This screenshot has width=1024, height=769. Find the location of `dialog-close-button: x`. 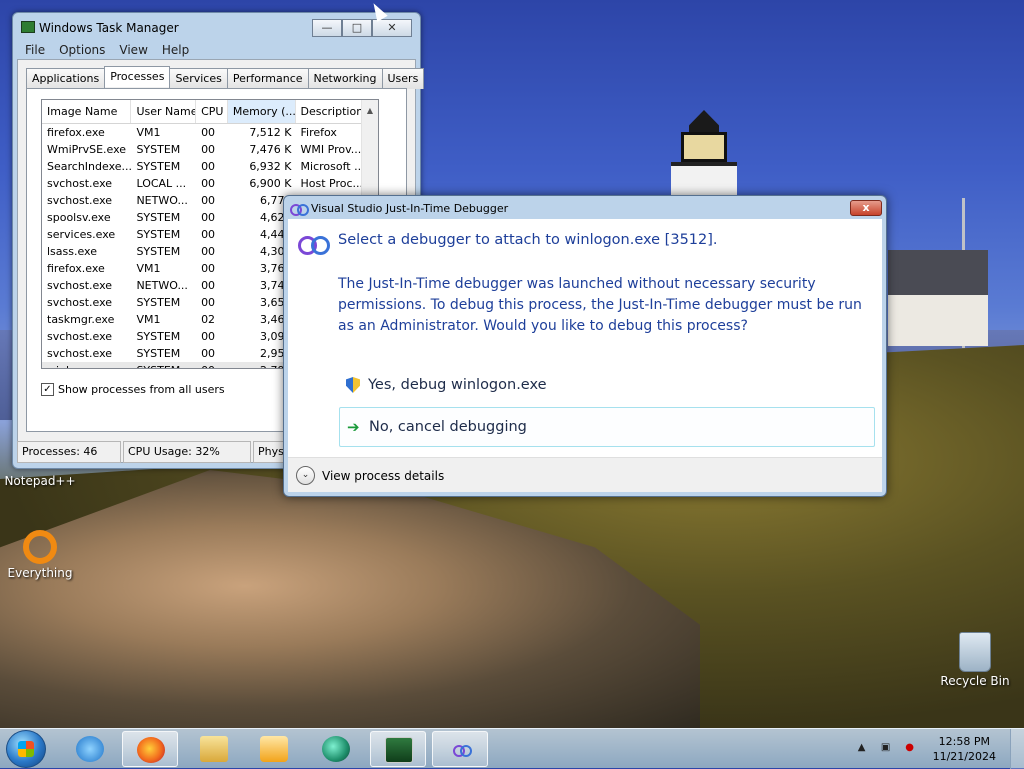

dialog-close-button: x is located at coordinates (866, 208).